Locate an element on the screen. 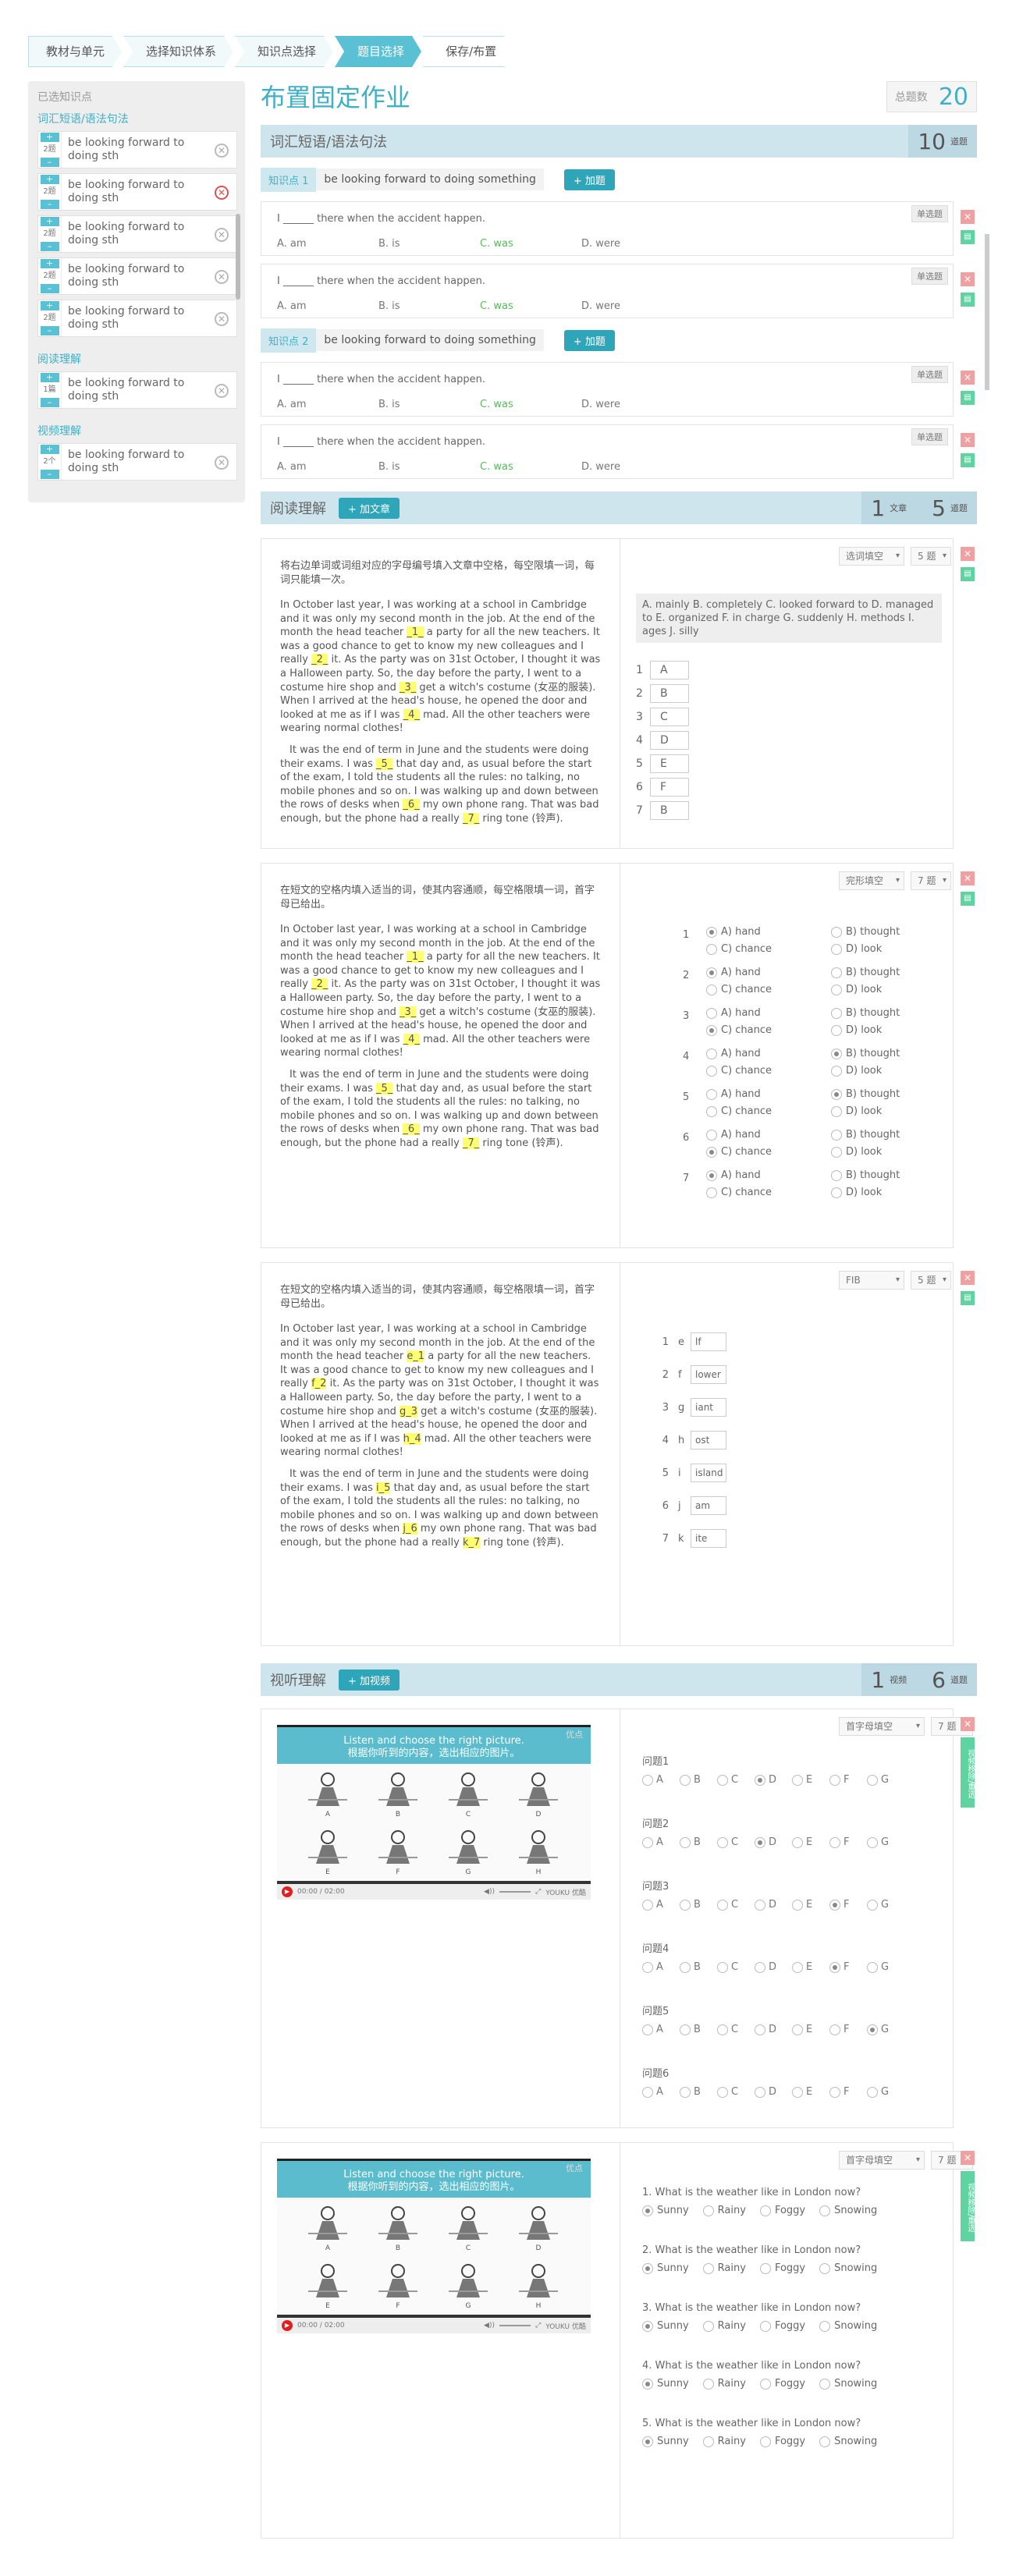 Image resolution: width=1030 pixels, height=2576 pixels. count-stepper: +1篇 – is located at coordinates (50, 390).